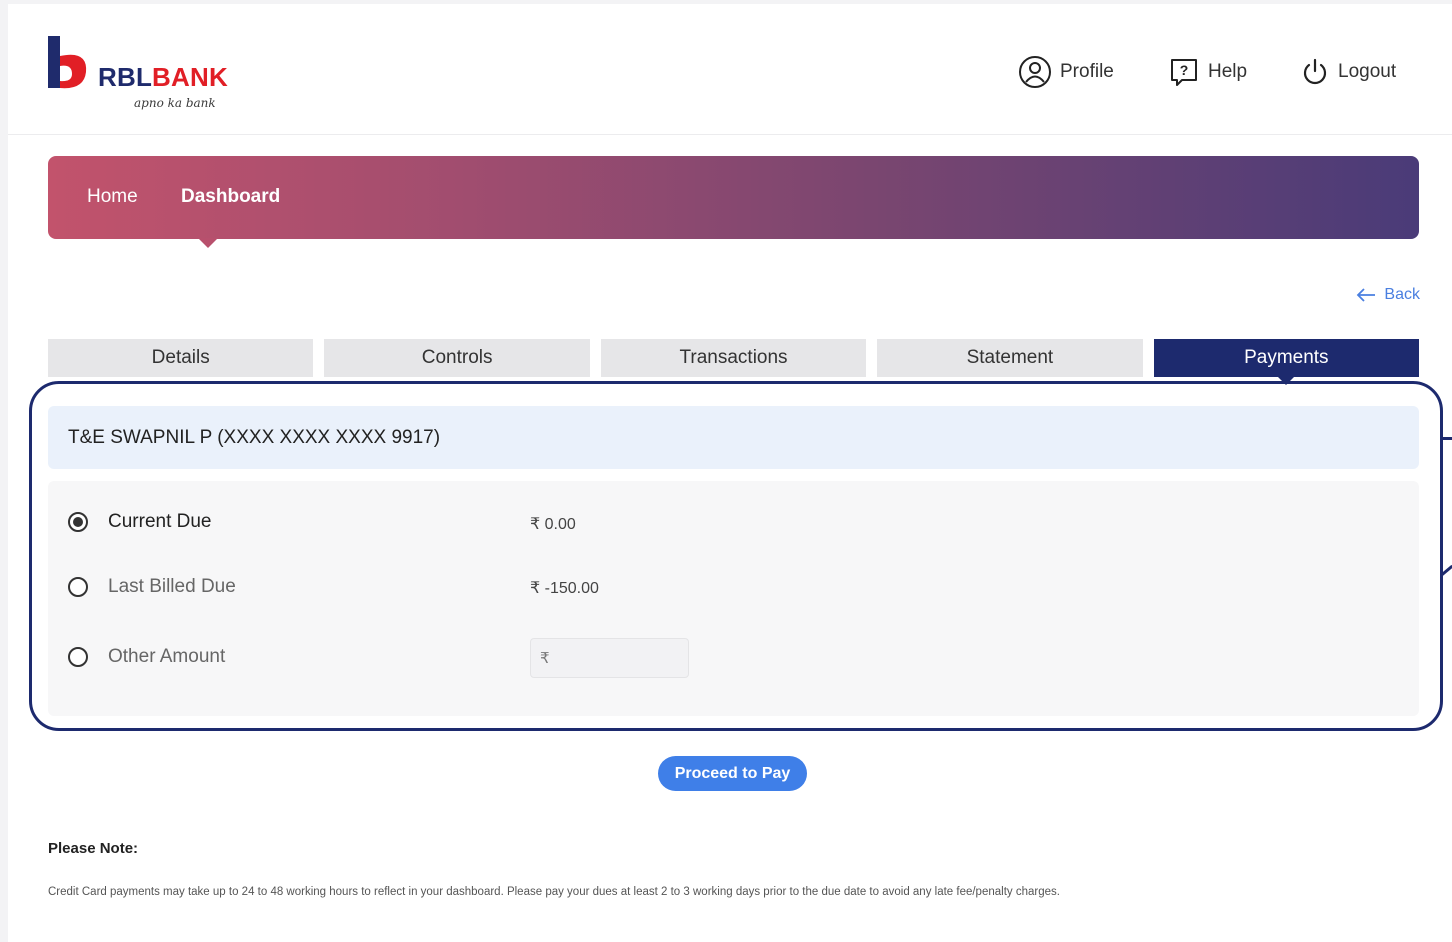 The height and width of the screenshot is (942, 1452). I want to click on tab-payments: Payments, so click(1286, 362).